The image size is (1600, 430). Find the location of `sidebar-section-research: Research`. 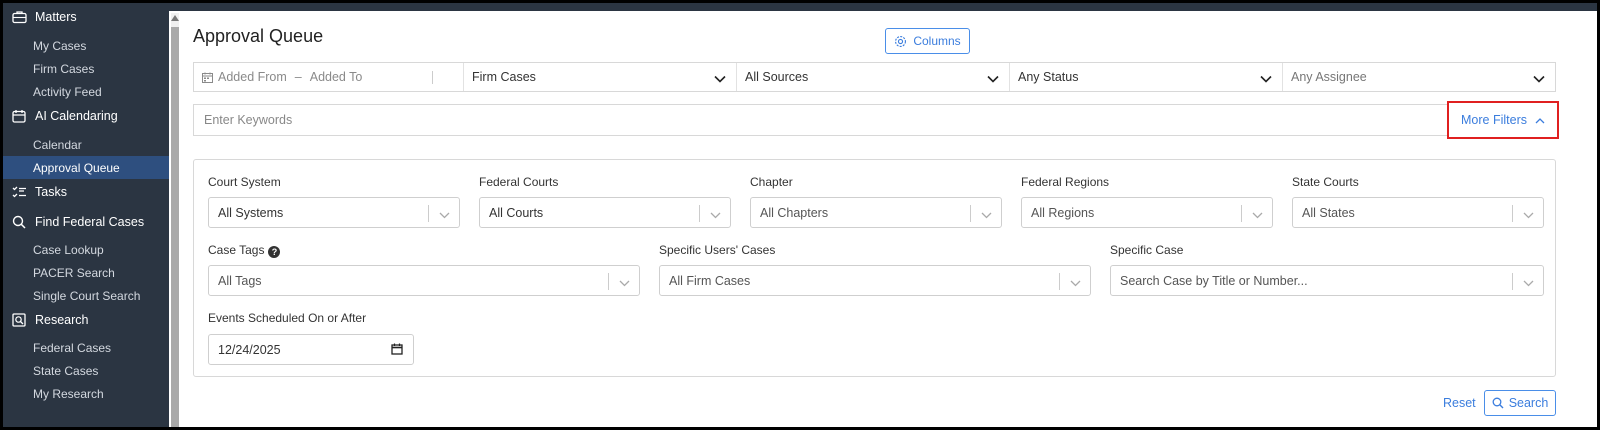

sidebar-section-research: Research is located at coordinates (86, 320).